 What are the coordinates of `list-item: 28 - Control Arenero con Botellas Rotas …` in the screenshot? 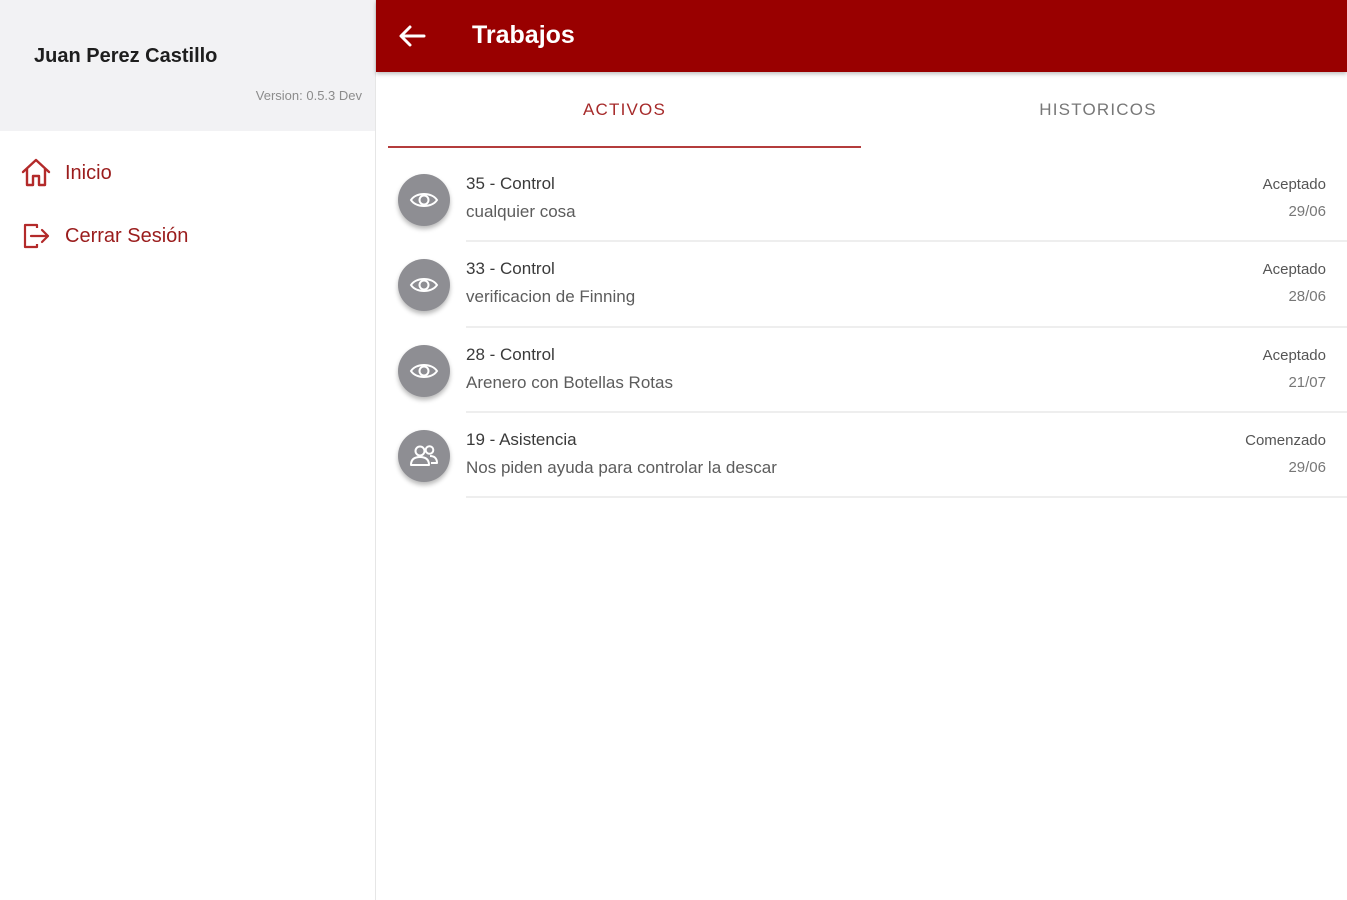 It's located at (861, 370).